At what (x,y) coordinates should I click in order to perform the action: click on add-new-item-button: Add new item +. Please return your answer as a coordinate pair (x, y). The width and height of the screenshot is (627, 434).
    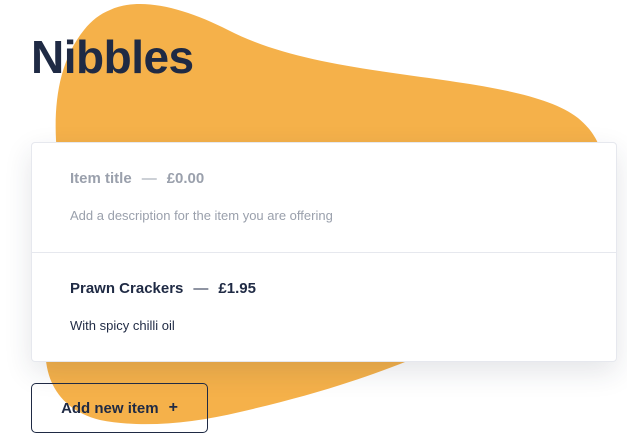
    Looking at the image, I should click on (119, 408).